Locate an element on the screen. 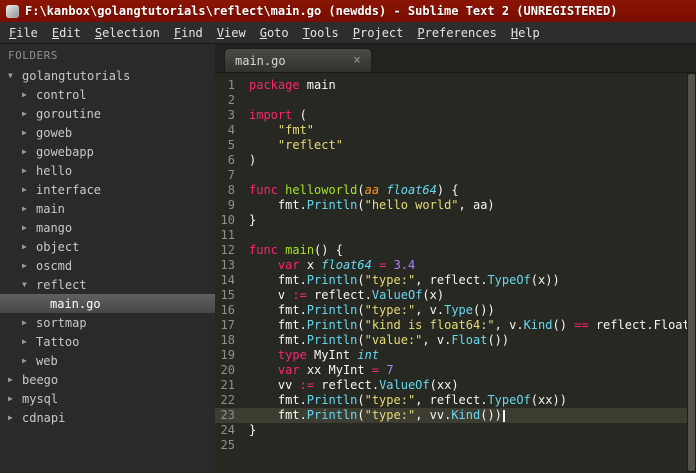 This screenshot has height=473, width=696. tree-item-tattoo: ▶ Tattoo is located at coordinates (107, 341).